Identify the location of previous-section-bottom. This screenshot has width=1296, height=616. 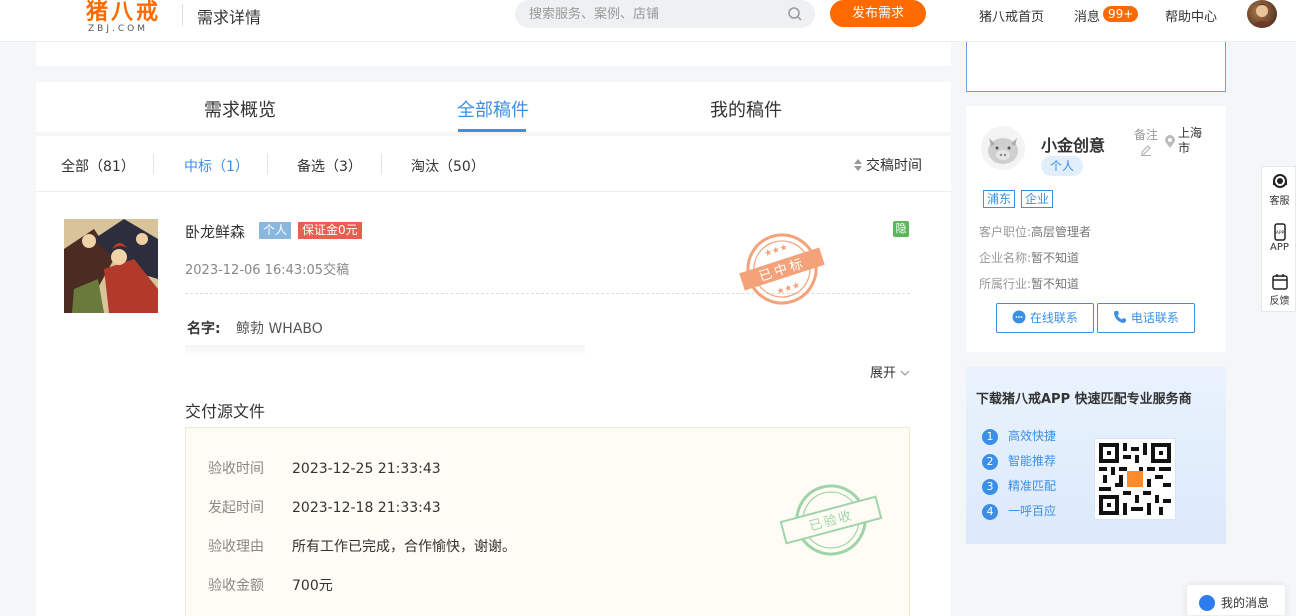
(493, 54).